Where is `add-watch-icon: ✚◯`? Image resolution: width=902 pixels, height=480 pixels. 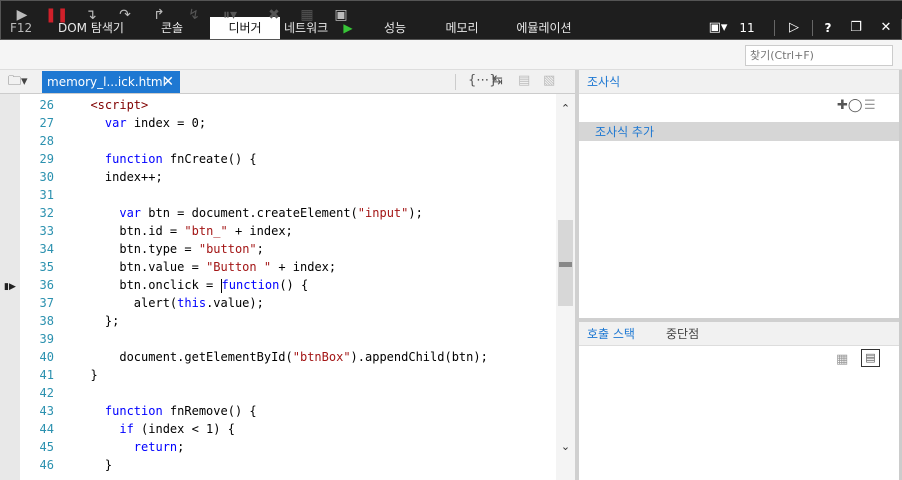
add-watch-icon: ✚◯ is located at coordinates (849, 105).